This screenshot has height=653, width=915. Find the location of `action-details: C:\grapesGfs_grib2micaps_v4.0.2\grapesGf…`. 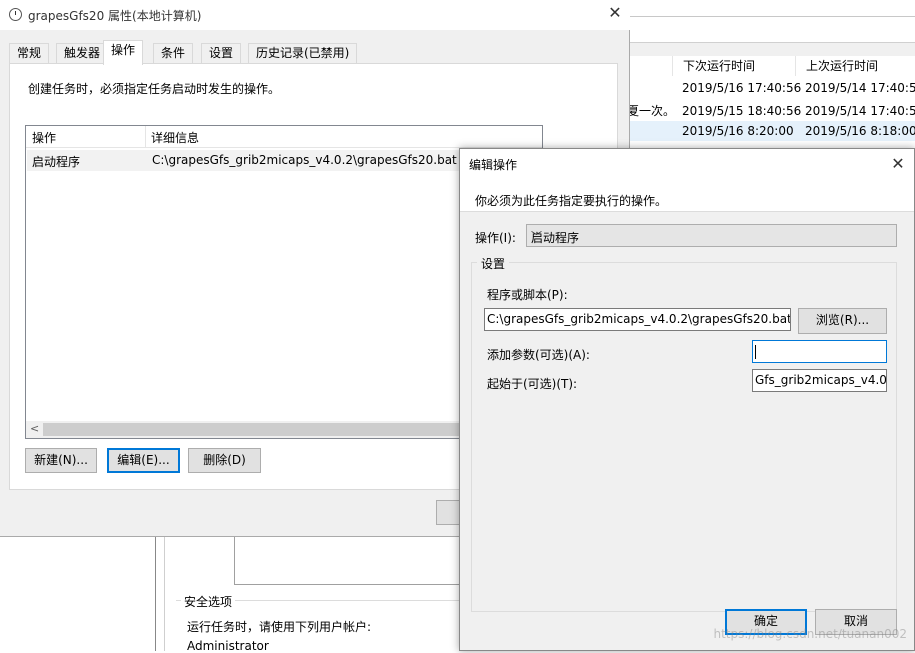

action-details: C:\grapesGfs_grib2micaps_v4.0.2\grapesGf… is located at coordinates (304, 160).